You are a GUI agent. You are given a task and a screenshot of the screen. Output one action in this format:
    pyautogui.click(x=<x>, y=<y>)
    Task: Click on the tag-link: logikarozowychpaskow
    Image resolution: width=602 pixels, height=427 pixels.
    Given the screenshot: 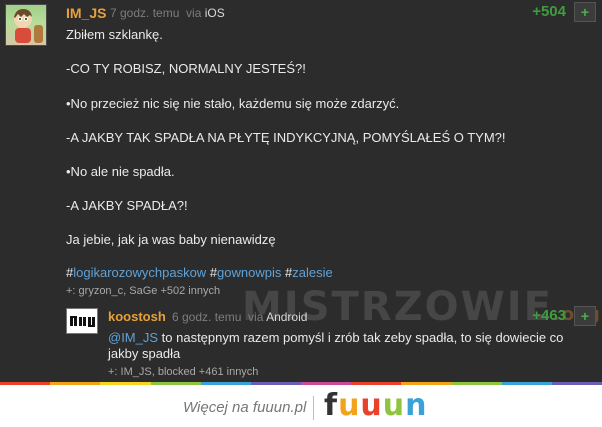 What is the action you would take?
    pyautogui.click(x=139, y=272)
    